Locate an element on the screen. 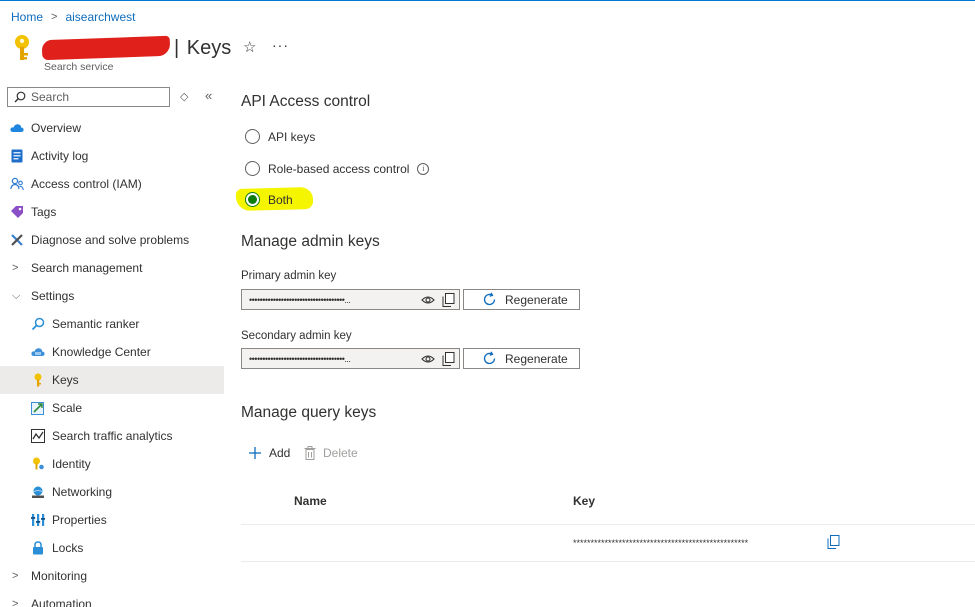 The height and width of the screenshot is (607, 975). sidebar-item-scale: Scale is located at coordinates (112, 408).